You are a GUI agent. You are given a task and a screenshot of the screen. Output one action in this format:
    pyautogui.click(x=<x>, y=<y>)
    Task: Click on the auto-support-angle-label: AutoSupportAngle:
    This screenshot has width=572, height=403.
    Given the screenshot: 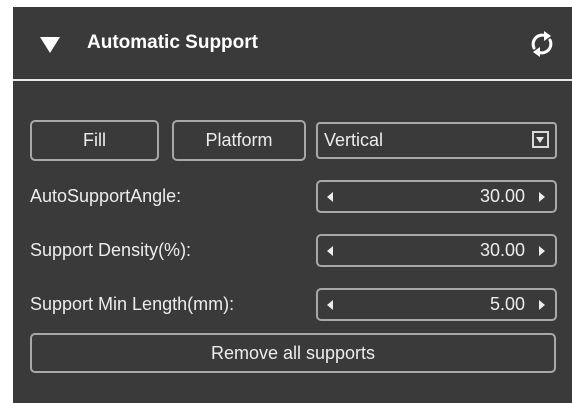 What is the action you would take?
    pyautogui.click(x=106, y=196)
    